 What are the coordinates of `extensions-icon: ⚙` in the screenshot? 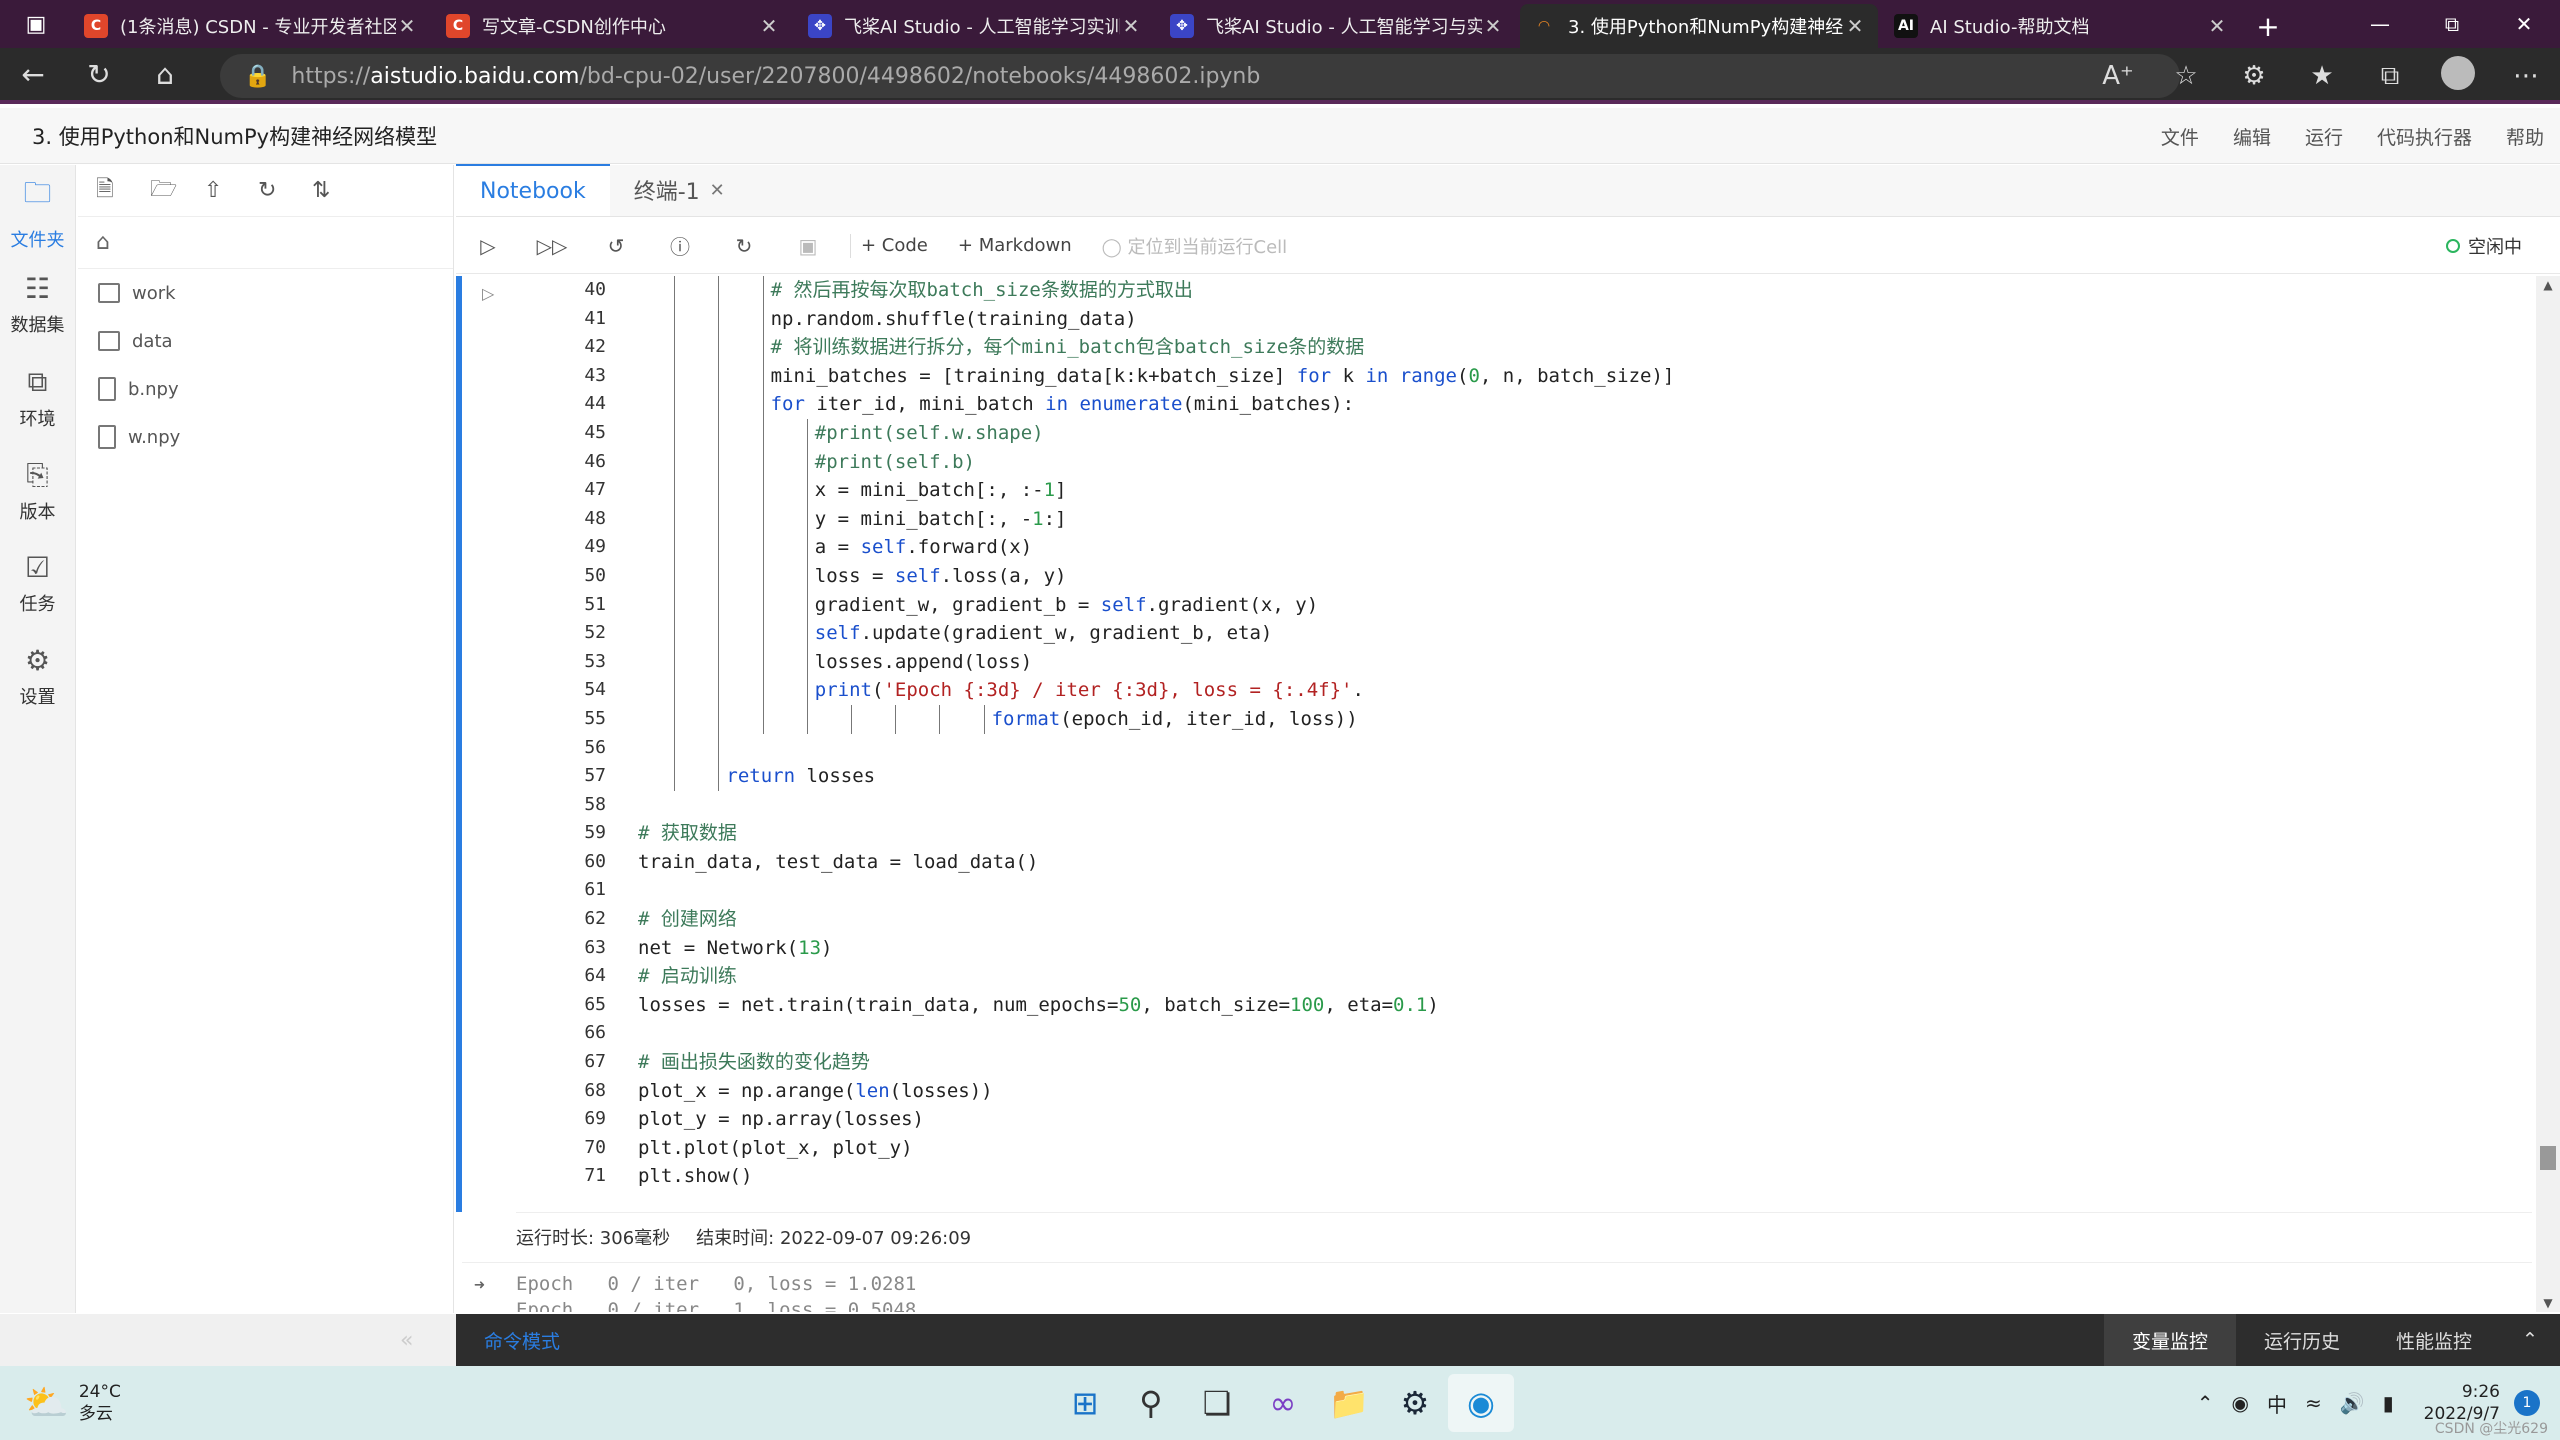 It's located at (2254, 76).